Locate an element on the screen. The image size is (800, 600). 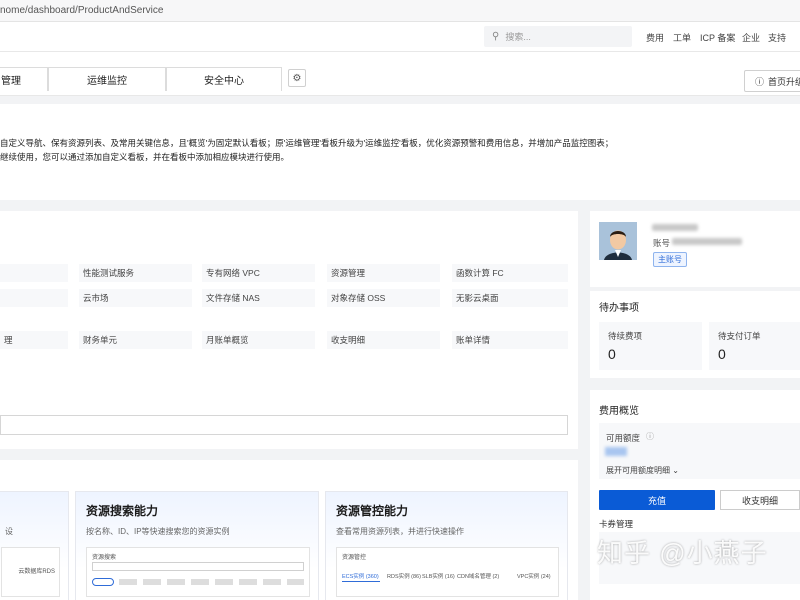
settings-gear-button: ⚙ is located at coordinates (297, 78).